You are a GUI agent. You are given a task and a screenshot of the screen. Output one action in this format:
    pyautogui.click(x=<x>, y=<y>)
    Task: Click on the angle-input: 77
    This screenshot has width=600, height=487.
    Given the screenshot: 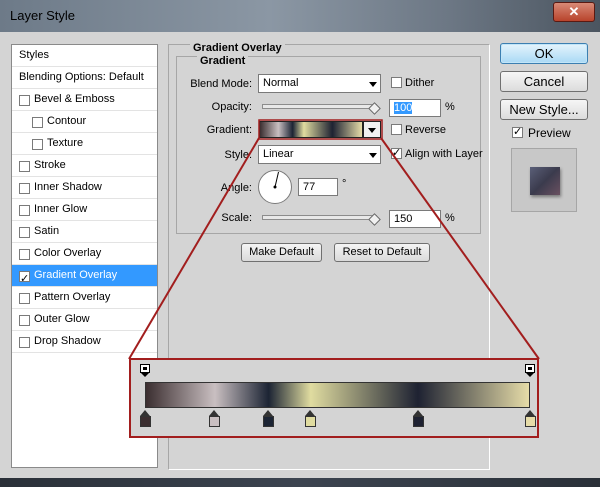 What is the action you would take?
    pyautogui.click(x=318, y=187)
    